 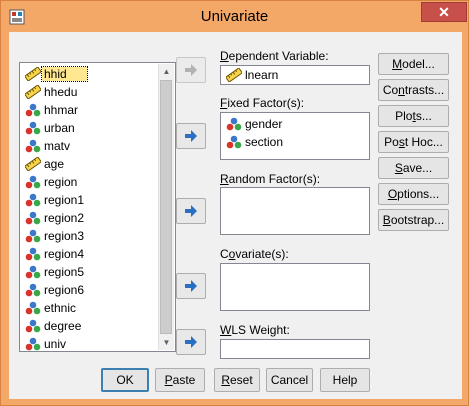 What do you see at coordinates (295, 75) in the screenshot?
I see `dependent-variable-field: lnearn` at bounding box center [295, 75].